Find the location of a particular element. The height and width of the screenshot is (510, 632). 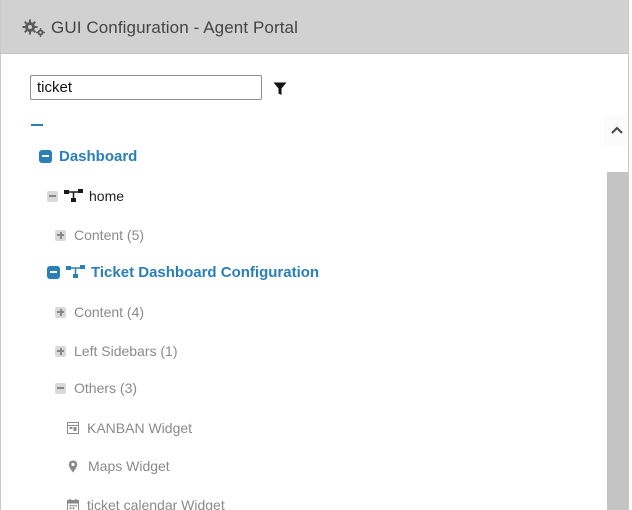

kanban-board-icon is located at coordinates (73, 428).